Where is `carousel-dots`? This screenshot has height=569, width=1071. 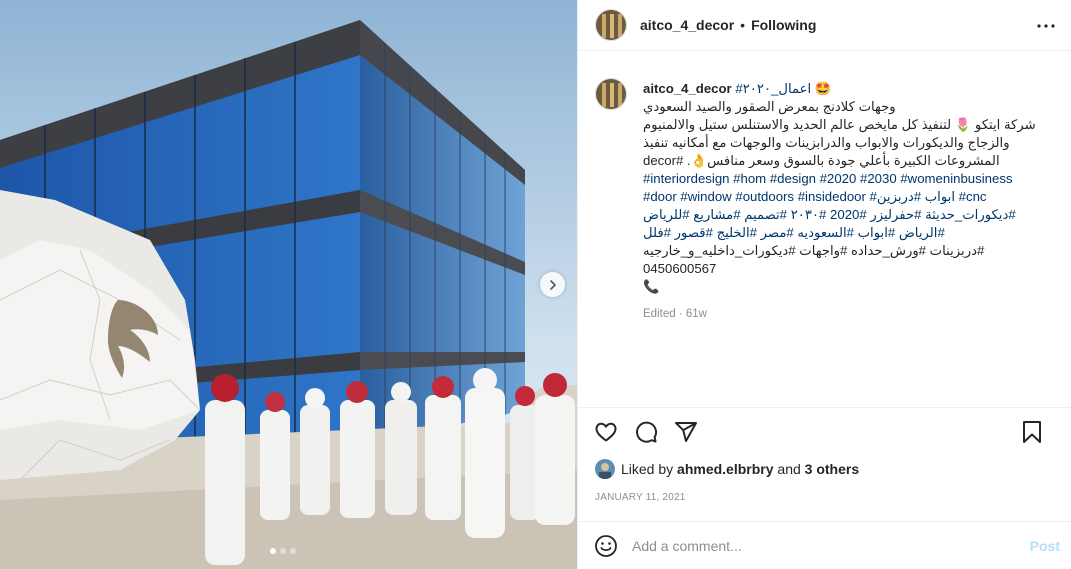
carousel-dots is located at coordinates (283, 551).